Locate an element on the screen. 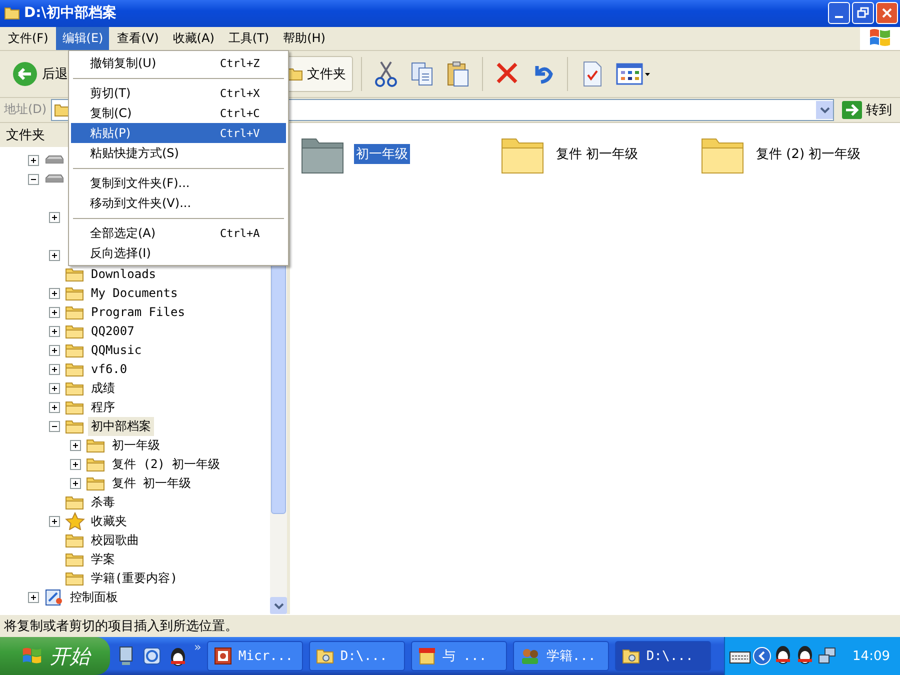 Image resolution: width=900 pixels, height=675 pixels. copy-icon is located at coordinates (422, 74).